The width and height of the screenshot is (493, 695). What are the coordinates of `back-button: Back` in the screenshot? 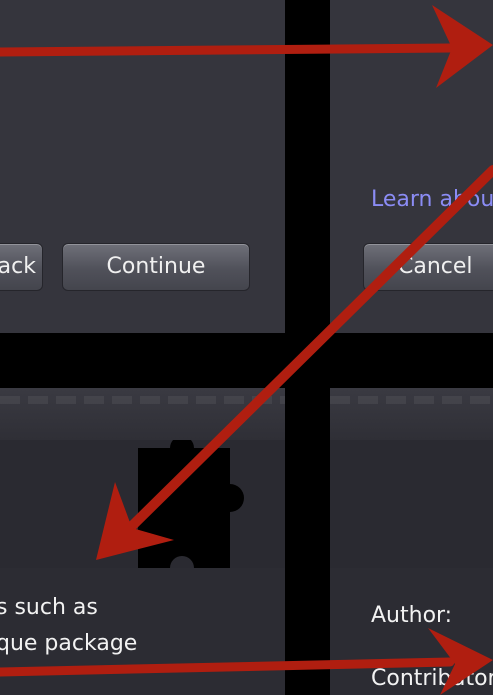 It's located at (21, 267).